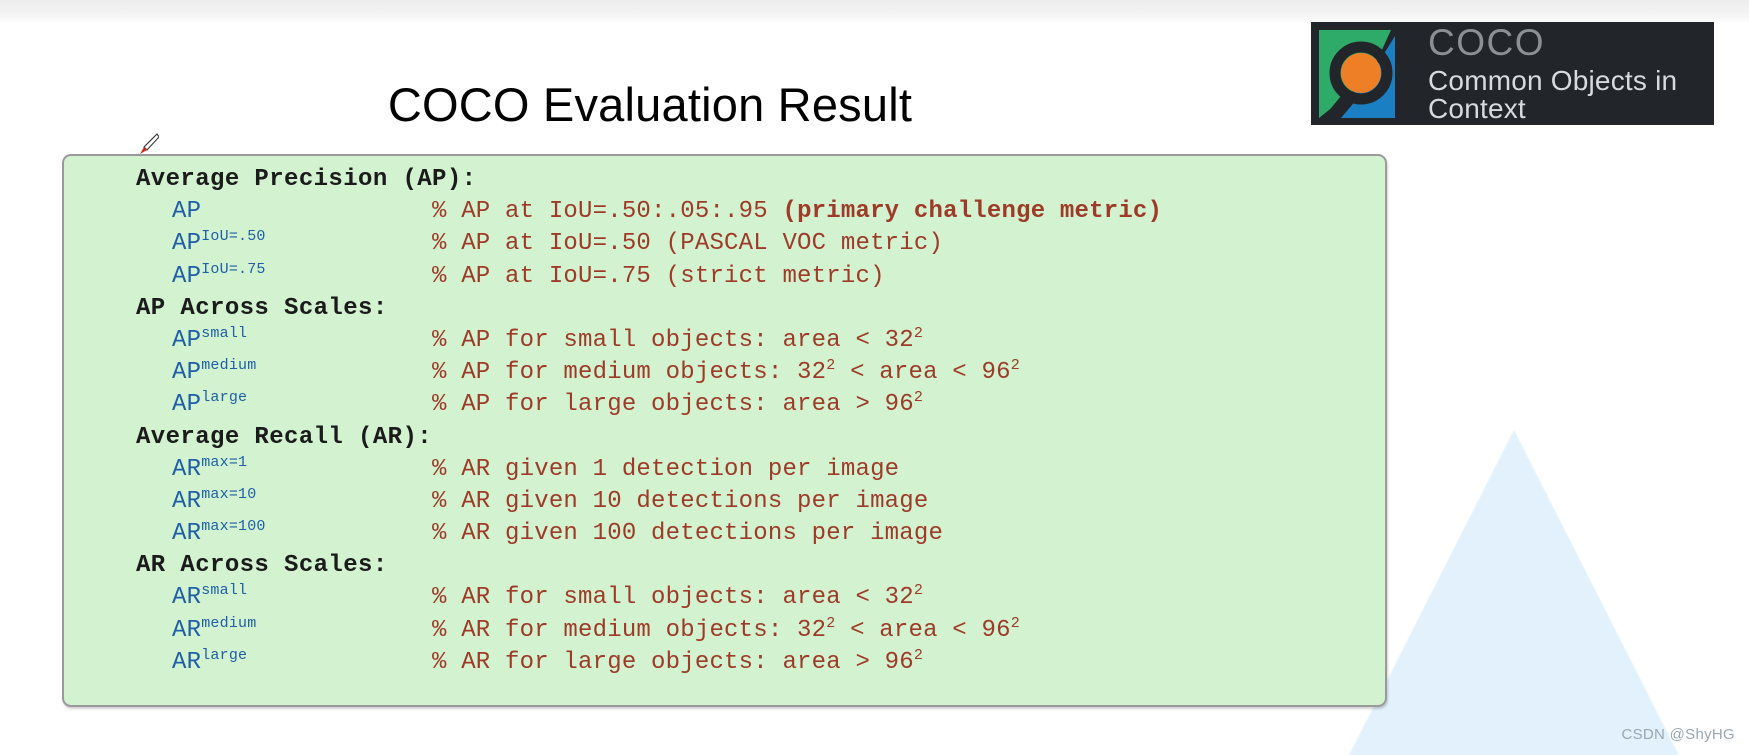 The height and width of the screenshot is (755, 1749). What do you see at coordinates (688, 244) in the screenshot?
I see `metric-comment: % AP at IoU=.50 (PASCAL VOC metric)` at bounding box center [688, 244].